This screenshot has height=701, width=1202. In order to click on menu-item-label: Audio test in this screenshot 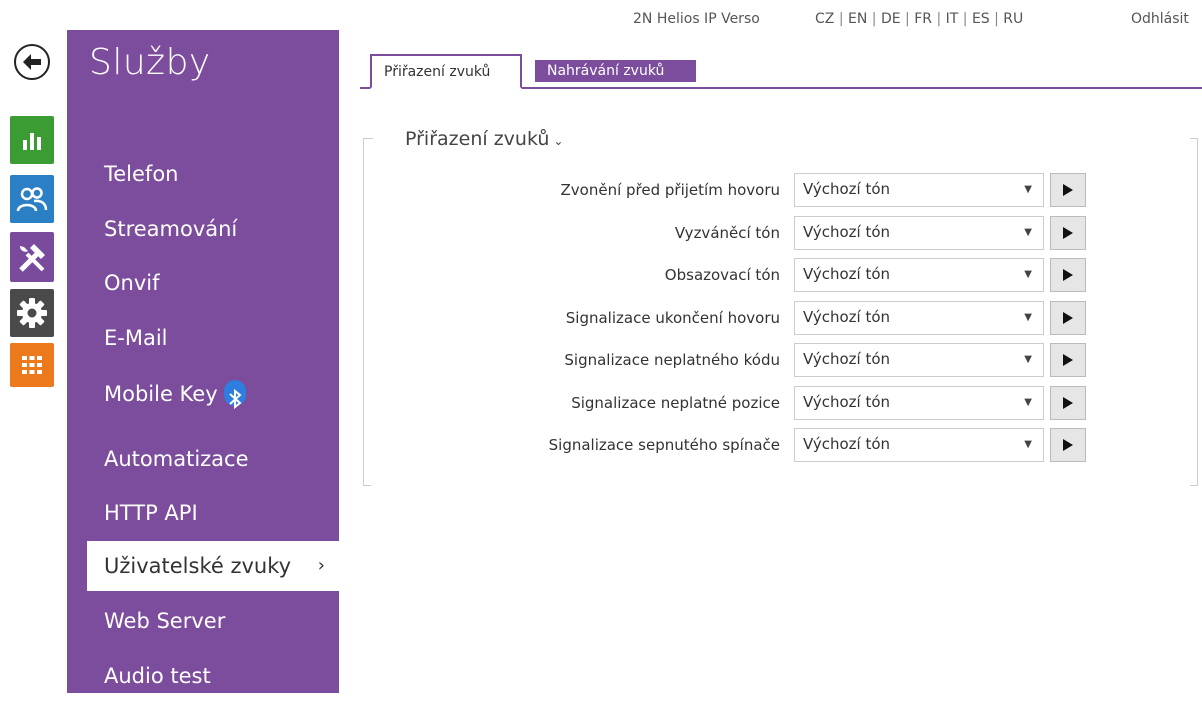, I will do `click(157, 676)`.